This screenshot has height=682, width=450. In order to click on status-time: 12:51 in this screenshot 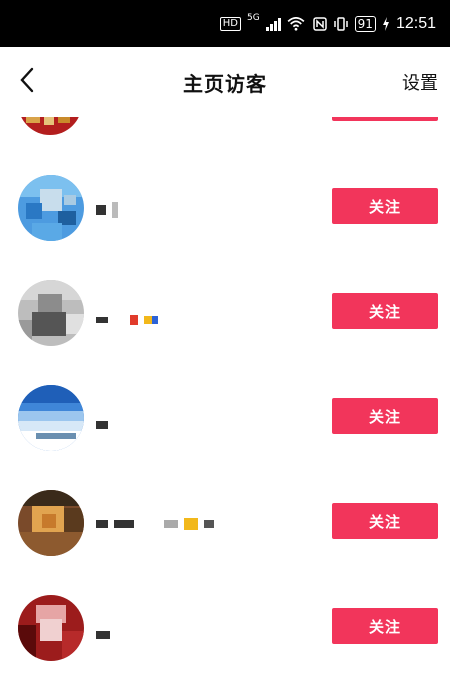, I will do `click(415, 23)`.